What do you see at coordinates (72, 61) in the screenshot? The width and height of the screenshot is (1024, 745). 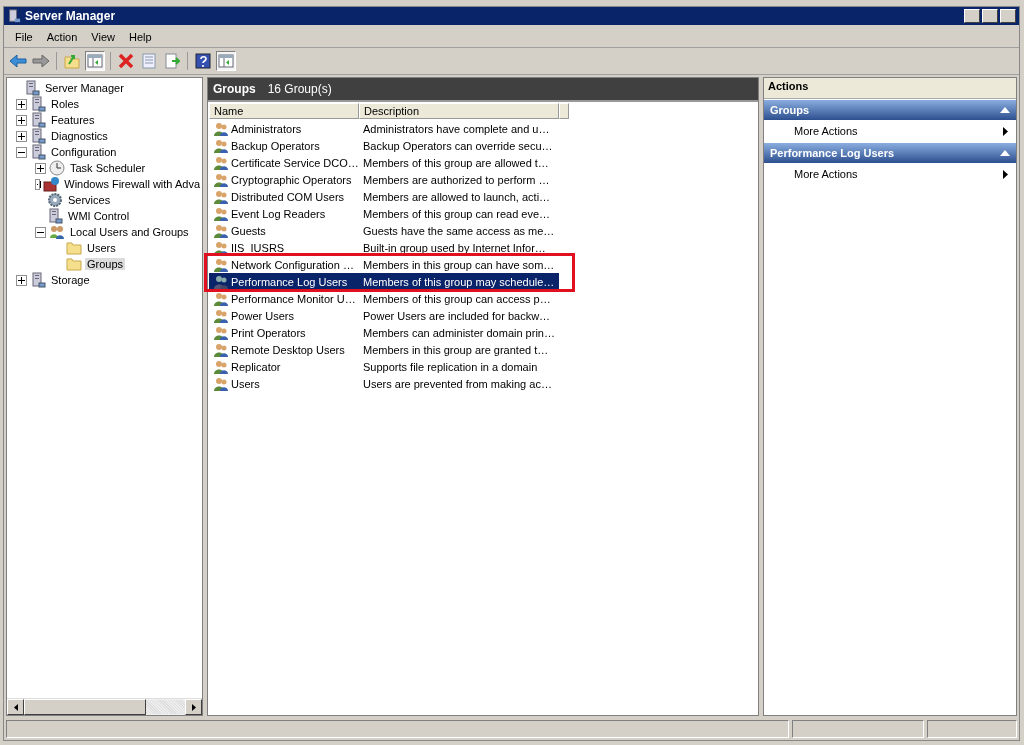 I see `folder-up-icon` at bounding box center [72, 61].